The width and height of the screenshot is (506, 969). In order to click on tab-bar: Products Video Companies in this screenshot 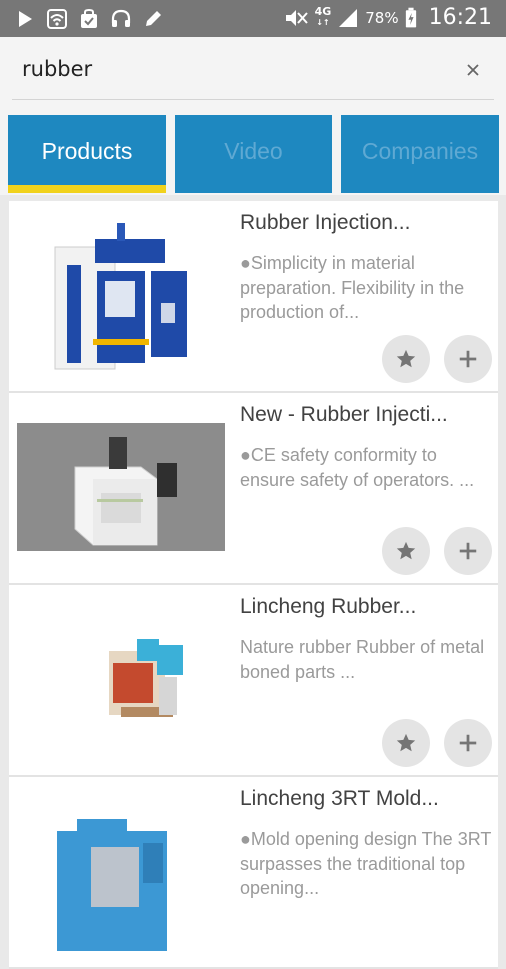, I will do `click(253, 150)`.